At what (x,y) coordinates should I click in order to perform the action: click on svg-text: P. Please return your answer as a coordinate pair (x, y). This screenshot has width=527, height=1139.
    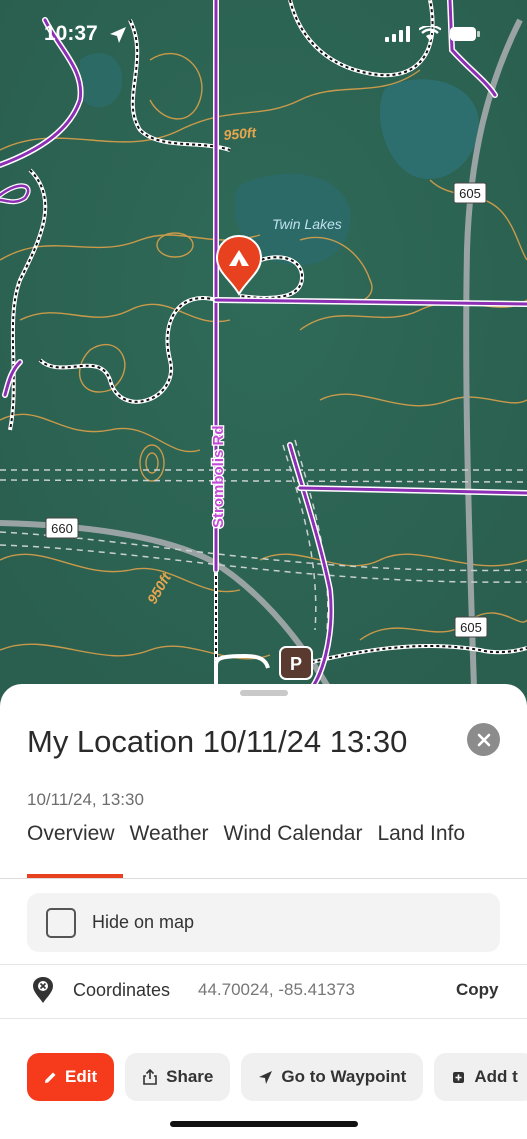
    Looking at the image, I should click on (296, 664).